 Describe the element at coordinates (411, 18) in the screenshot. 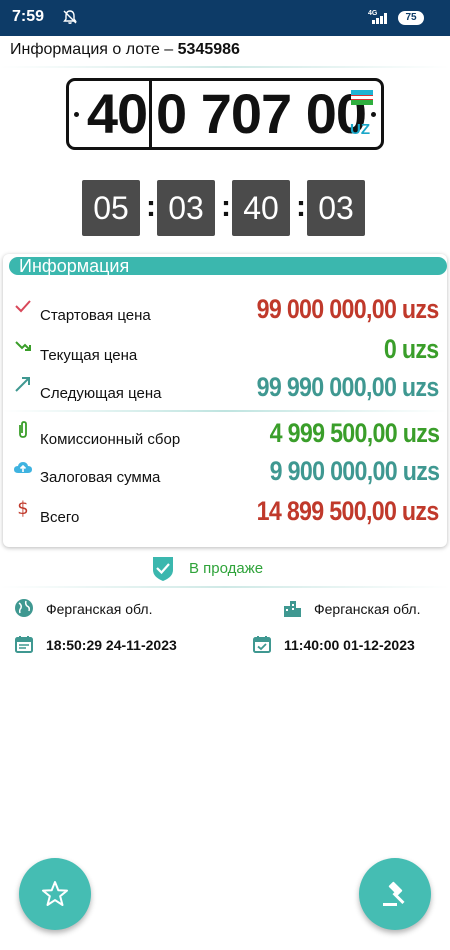

I see `battery-icon: 75` at that location.